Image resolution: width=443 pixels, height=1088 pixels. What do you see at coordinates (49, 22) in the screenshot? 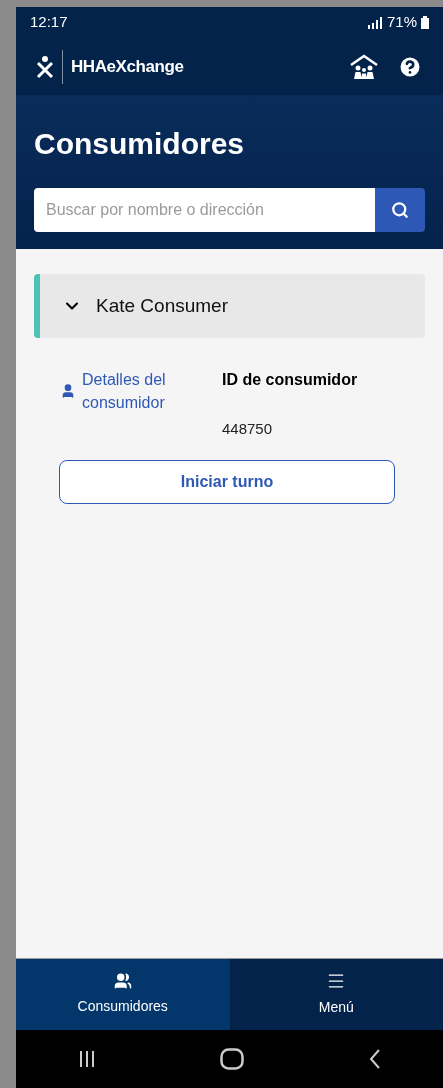
I see `status-time: 12:17` at bounding box center [49, 22].